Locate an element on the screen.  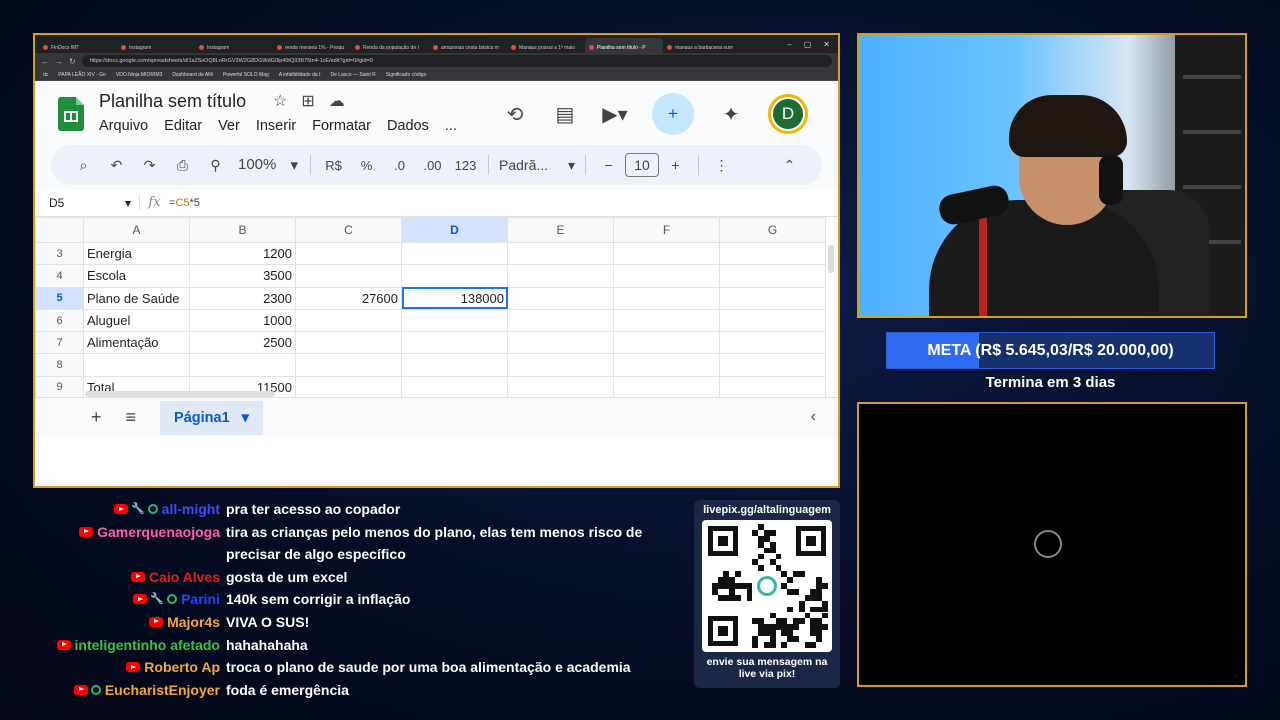
menu-item: Editar is located at coordinates (183, 126).